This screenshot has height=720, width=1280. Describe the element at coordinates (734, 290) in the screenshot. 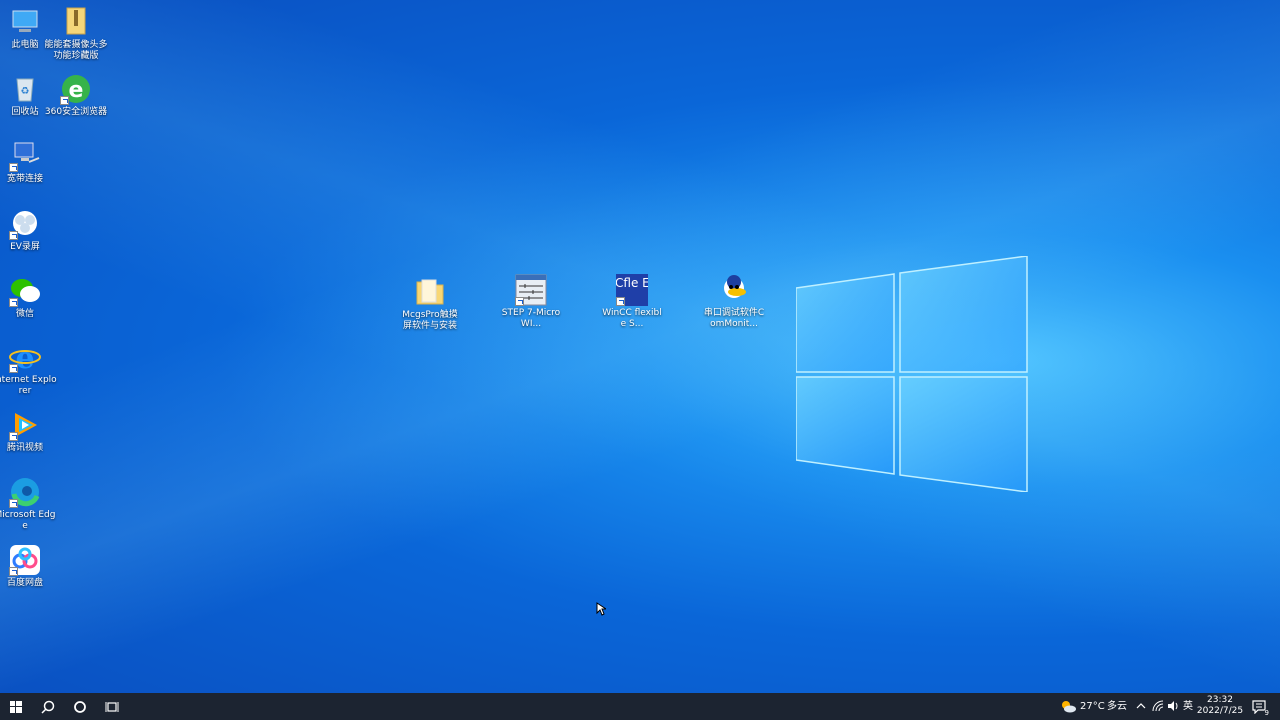

I see `duck-icon` at that location.